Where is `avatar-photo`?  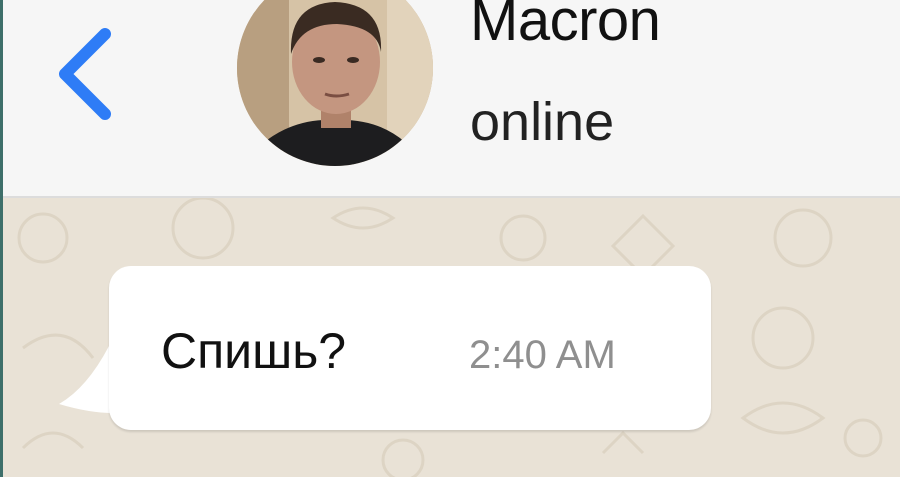 avatar-photo is located at coordinates (335, 83).